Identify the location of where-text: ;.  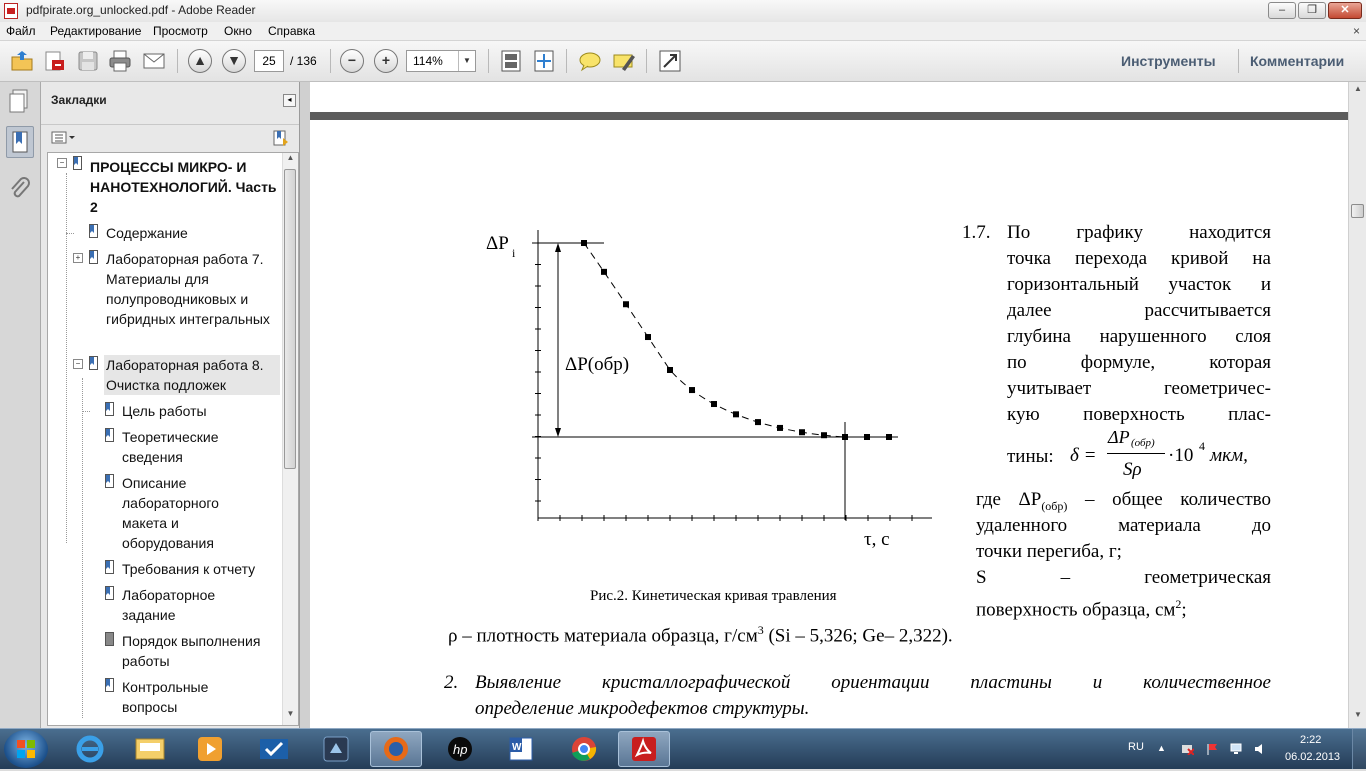
(1184, 610).